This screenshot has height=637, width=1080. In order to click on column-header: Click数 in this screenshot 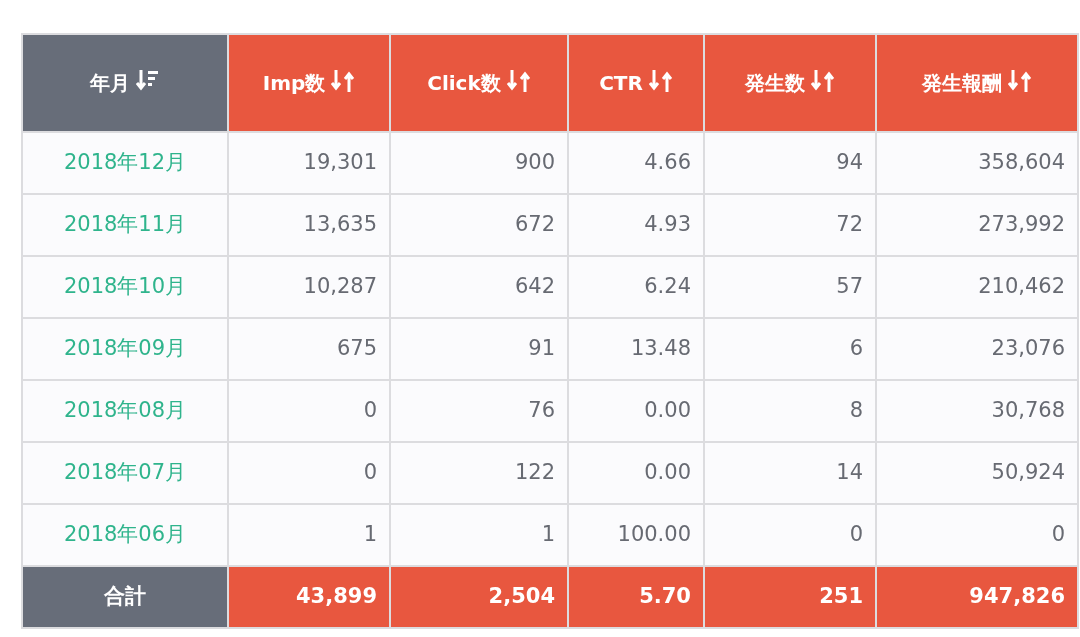, I will do `click(479, 83)`.